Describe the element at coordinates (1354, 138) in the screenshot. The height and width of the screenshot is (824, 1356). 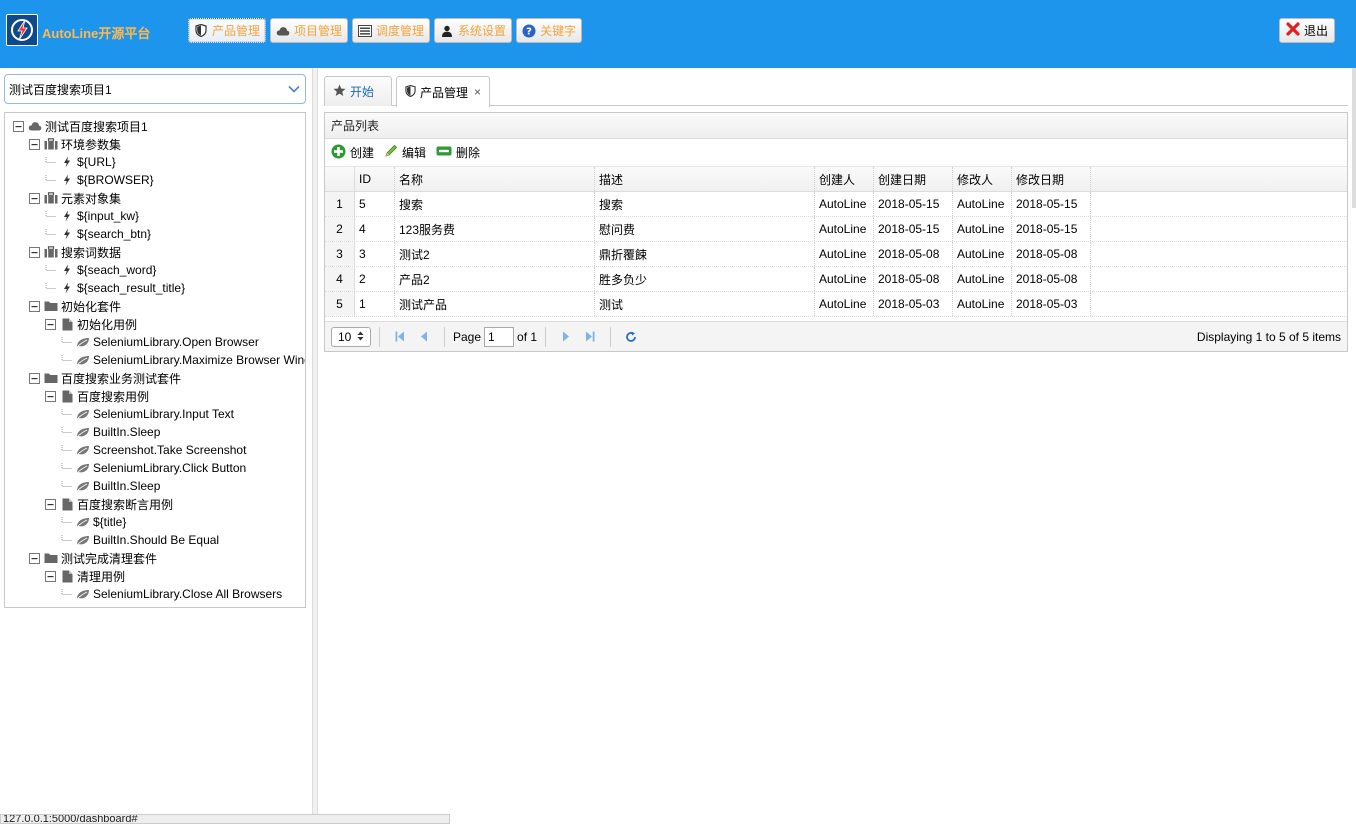
I see `page-scrollbar` at that location.